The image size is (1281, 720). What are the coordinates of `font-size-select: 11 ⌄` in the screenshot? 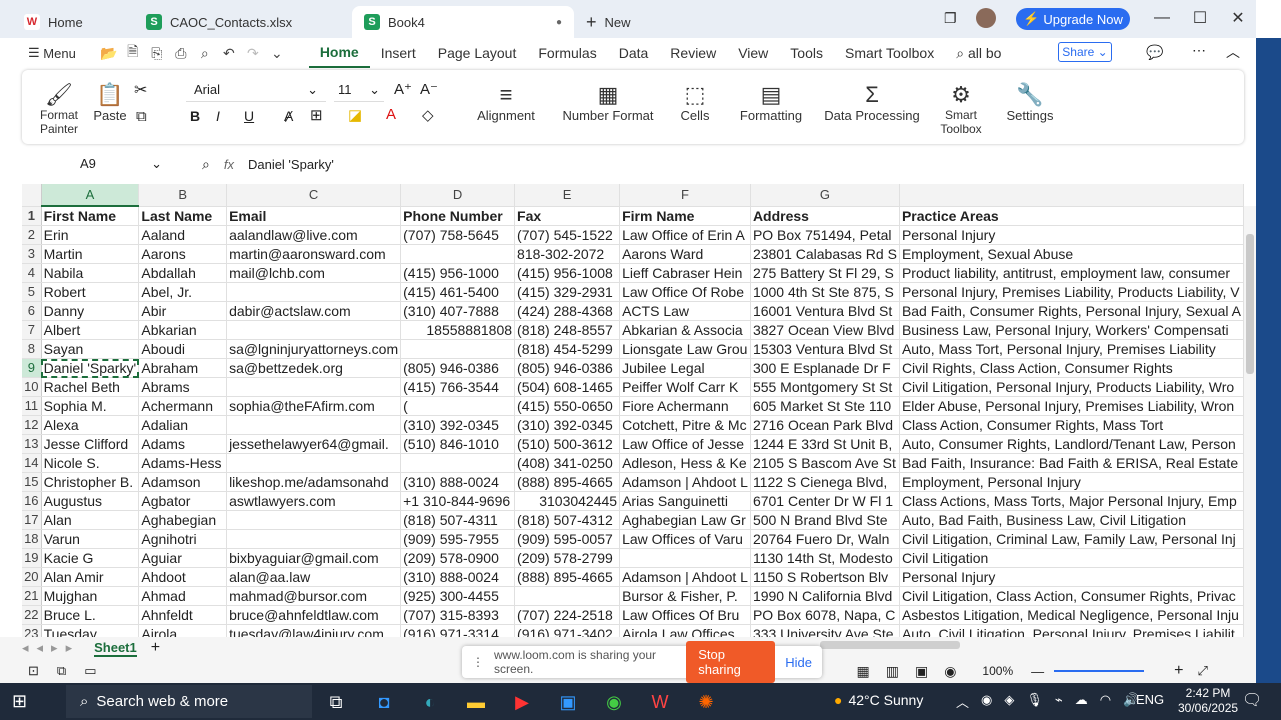 It's located at (359, 92).